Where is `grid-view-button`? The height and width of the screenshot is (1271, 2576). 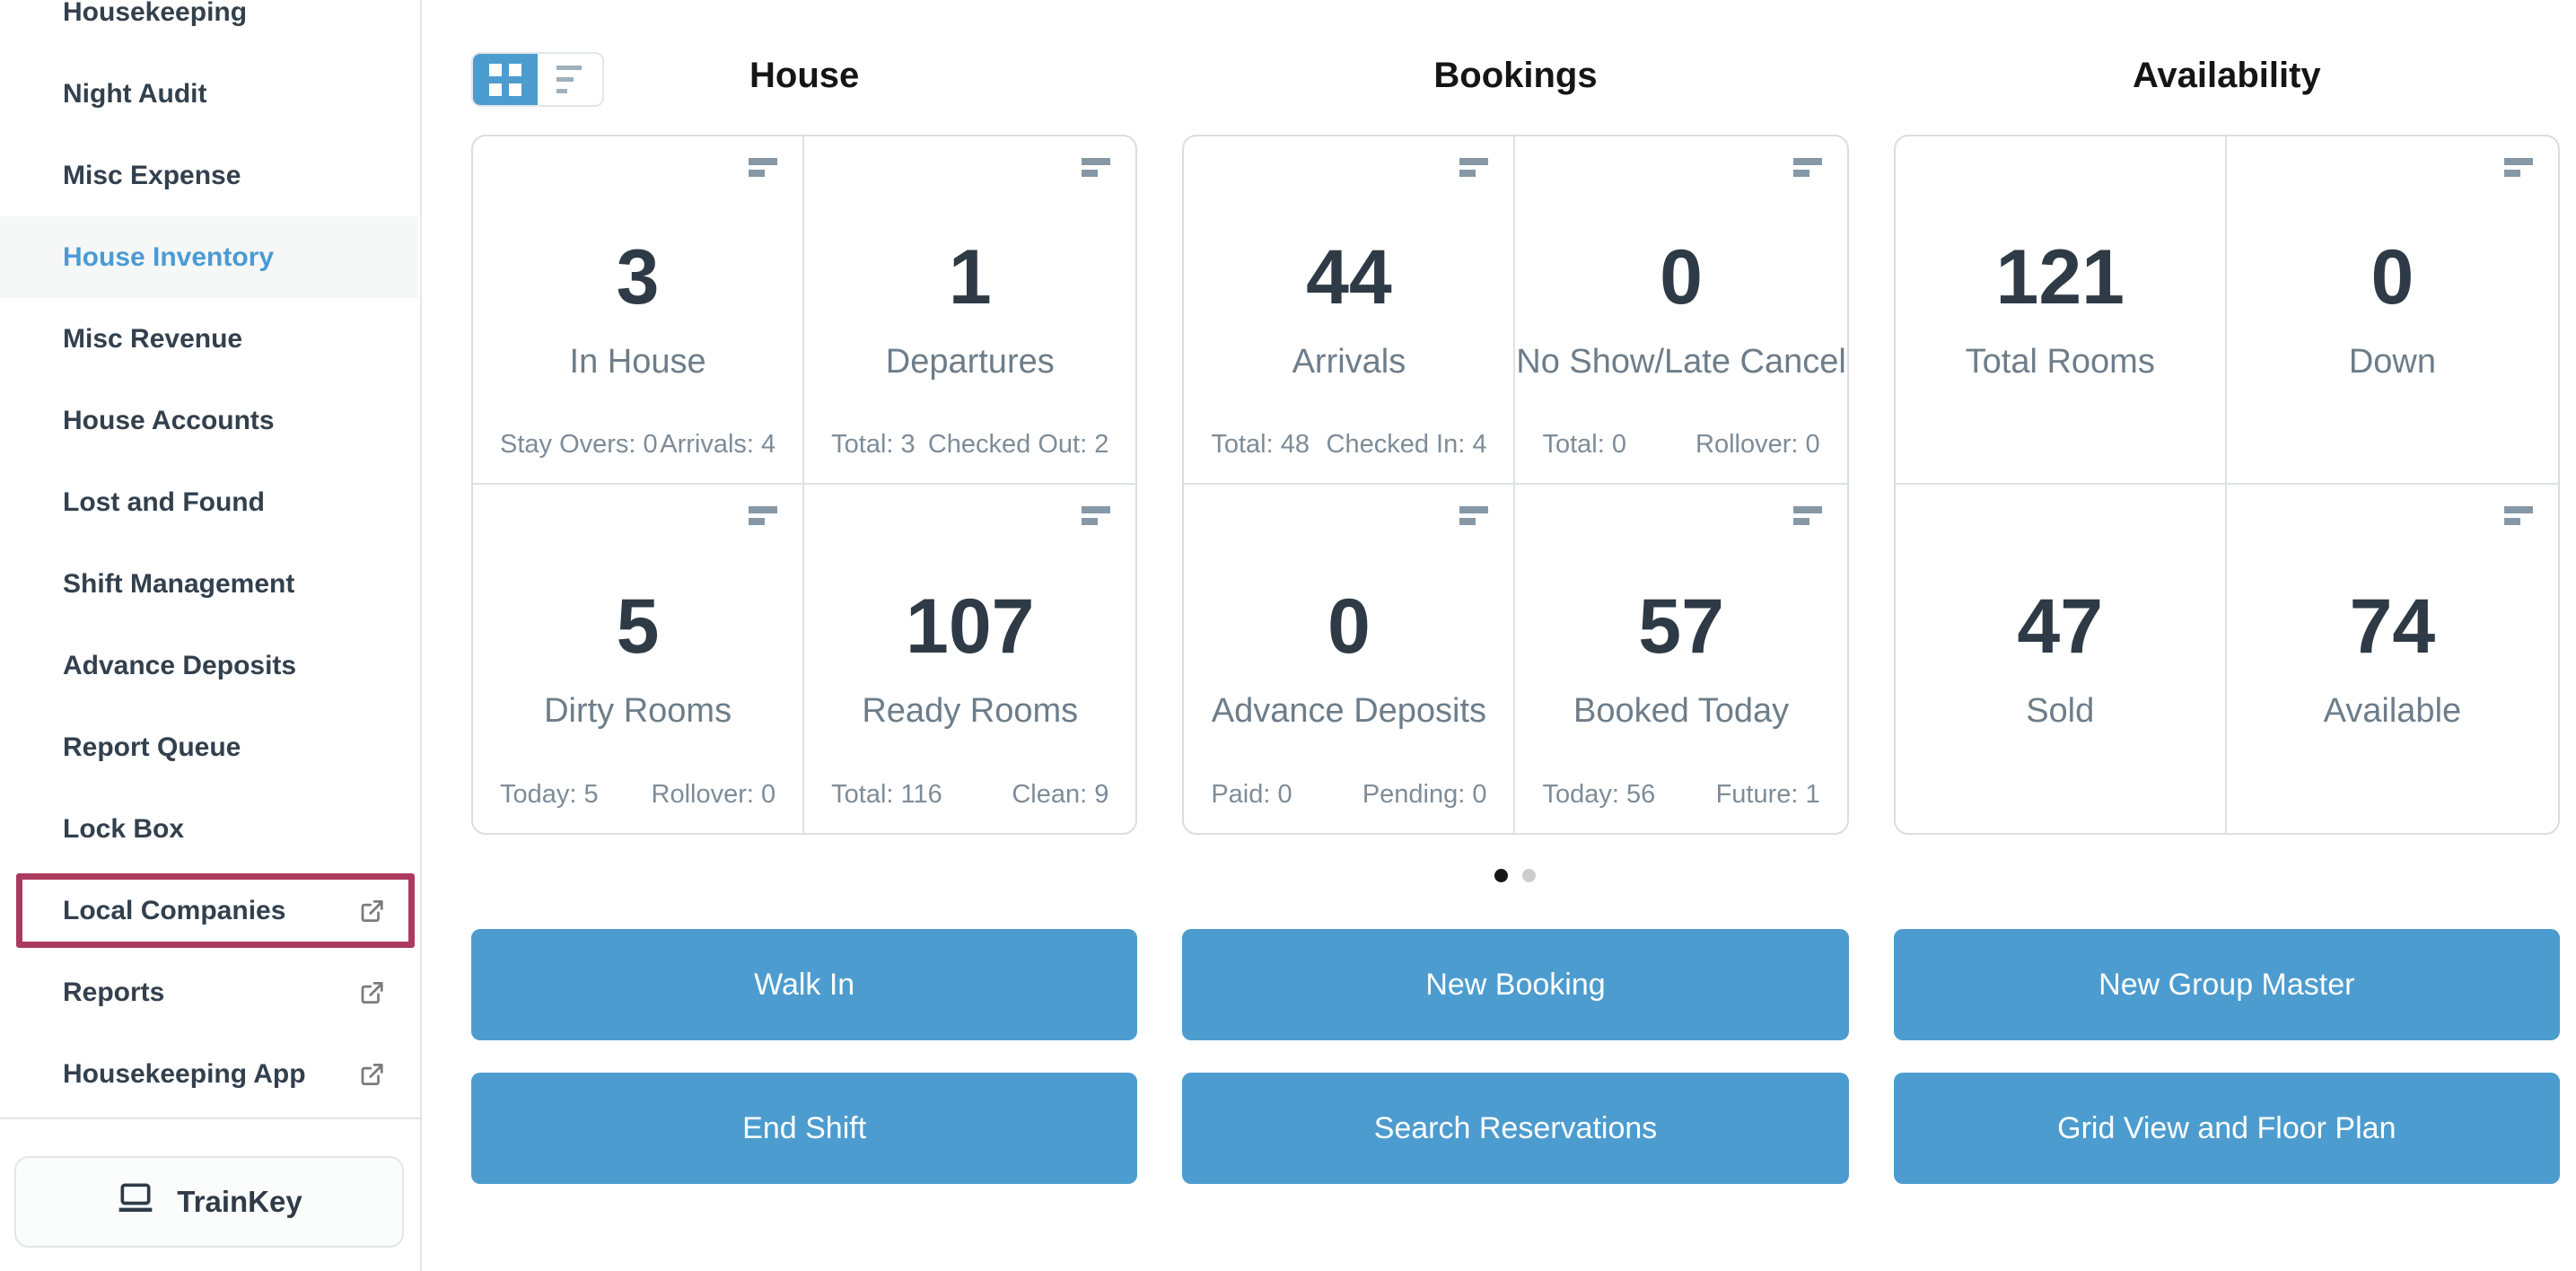 grid-view-button is located at coordinates (505, 79).